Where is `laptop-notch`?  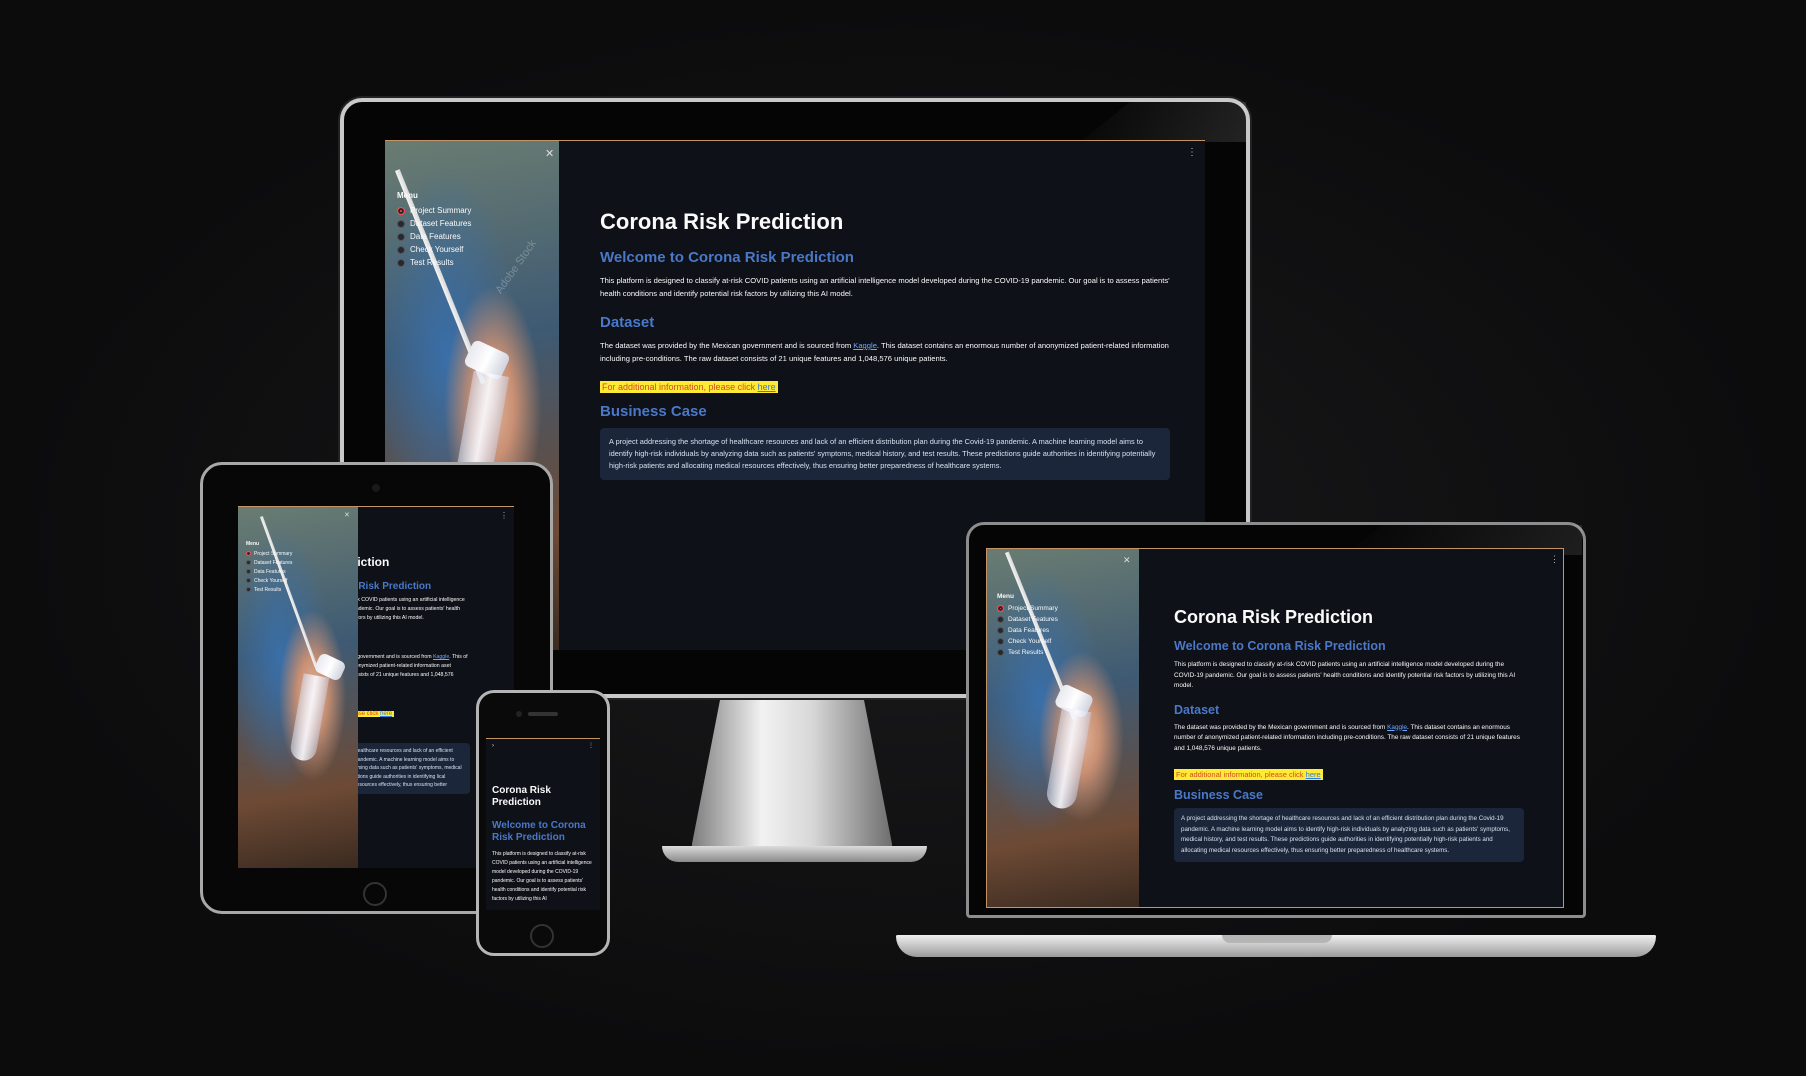 laptop-notch is located at coordinates (1277, 939).